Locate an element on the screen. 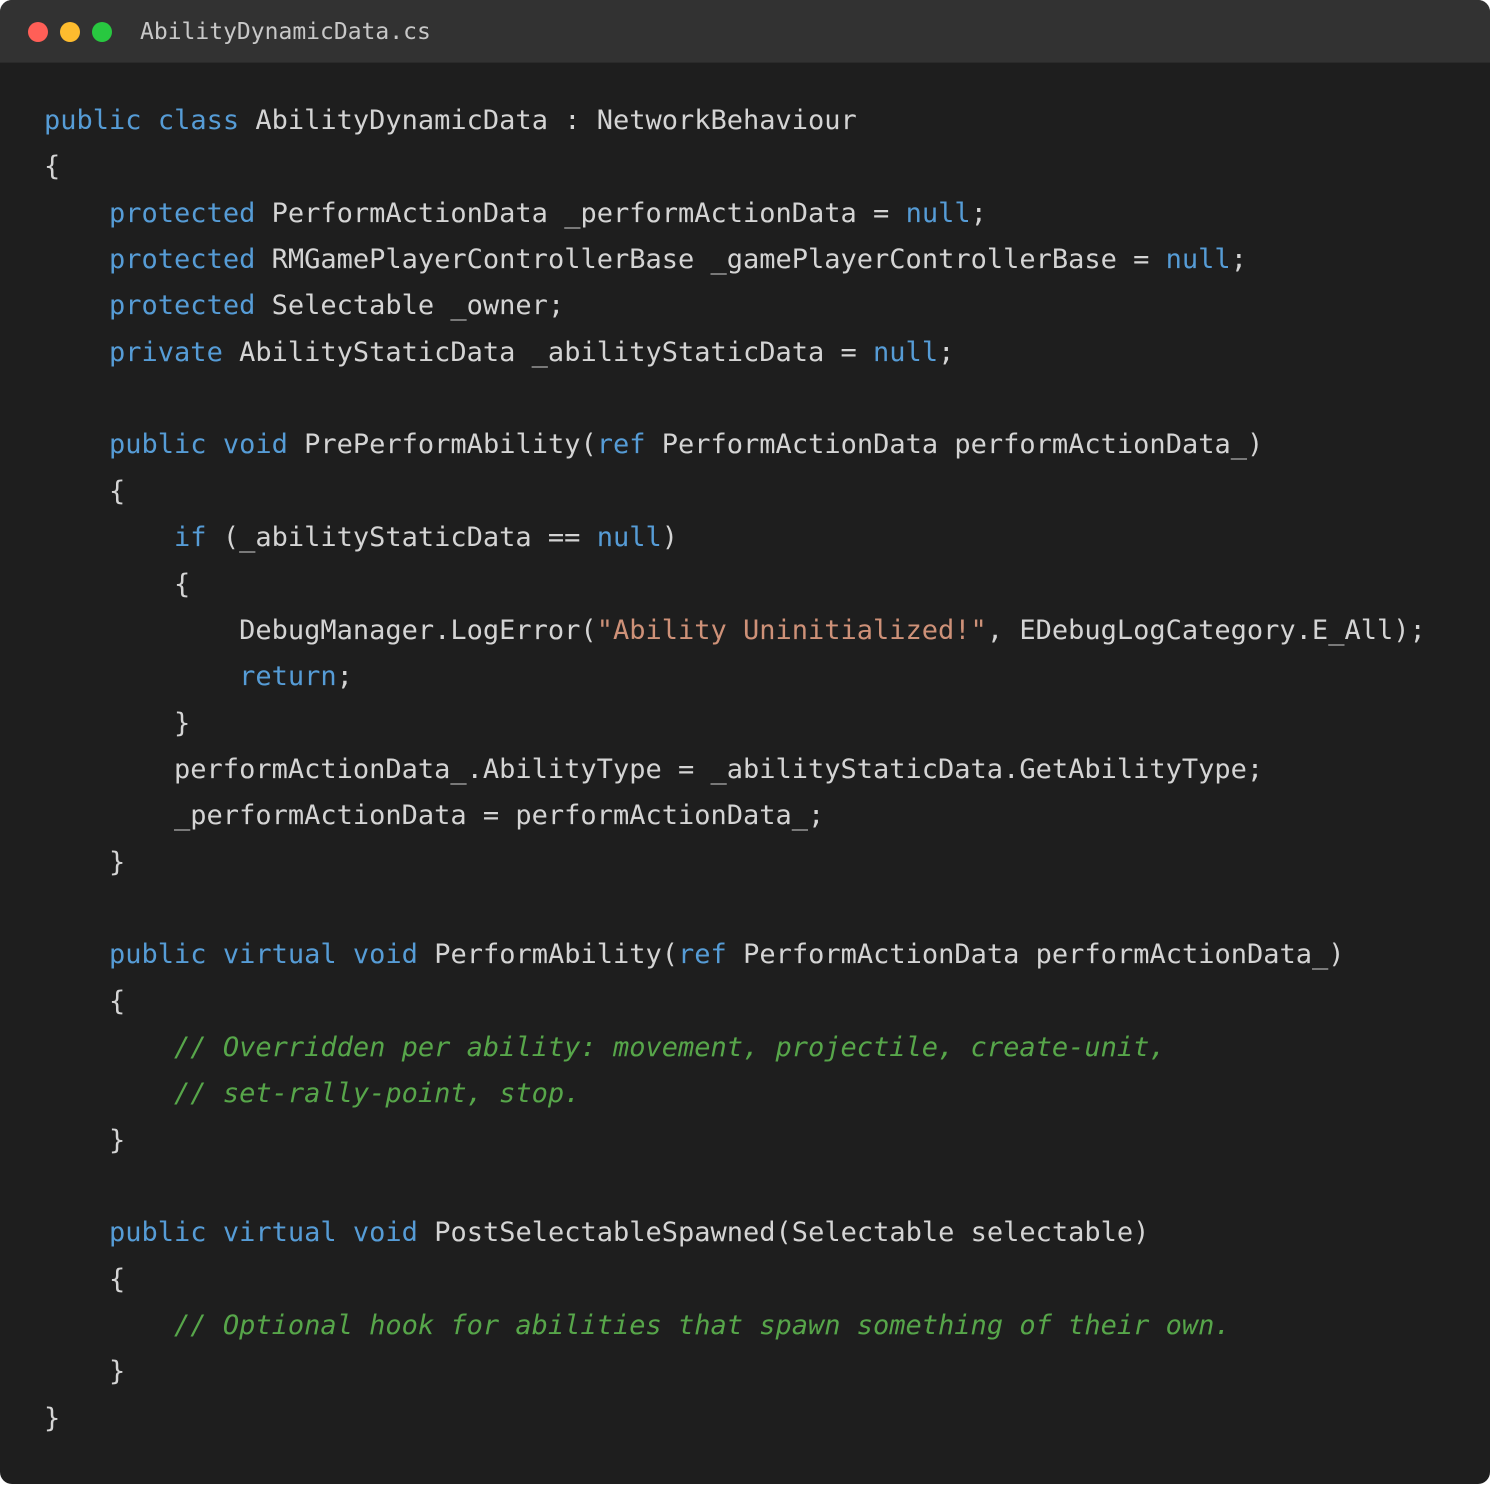 The image size is (1492, 1486). comment-token: // set-rally-point, stop. is located at coordinates (377, 1094).